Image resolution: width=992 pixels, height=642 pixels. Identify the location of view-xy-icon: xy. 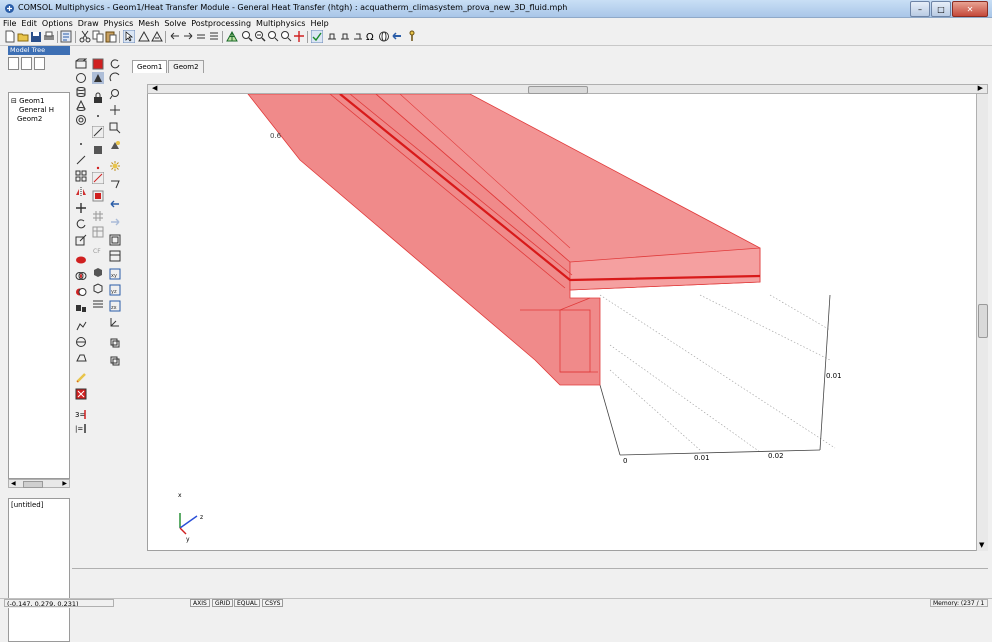
(115, 274).